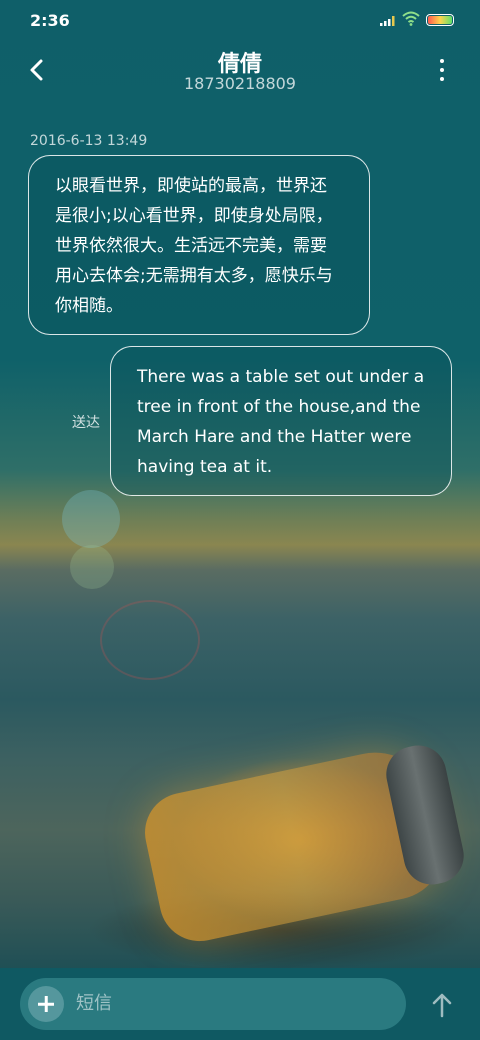 Image resolution: width=480 pixels, height=1040 pixels. Describe the element at coordinates (442, 61) in the screenshot. I see `more-vertical-icon` at that location.